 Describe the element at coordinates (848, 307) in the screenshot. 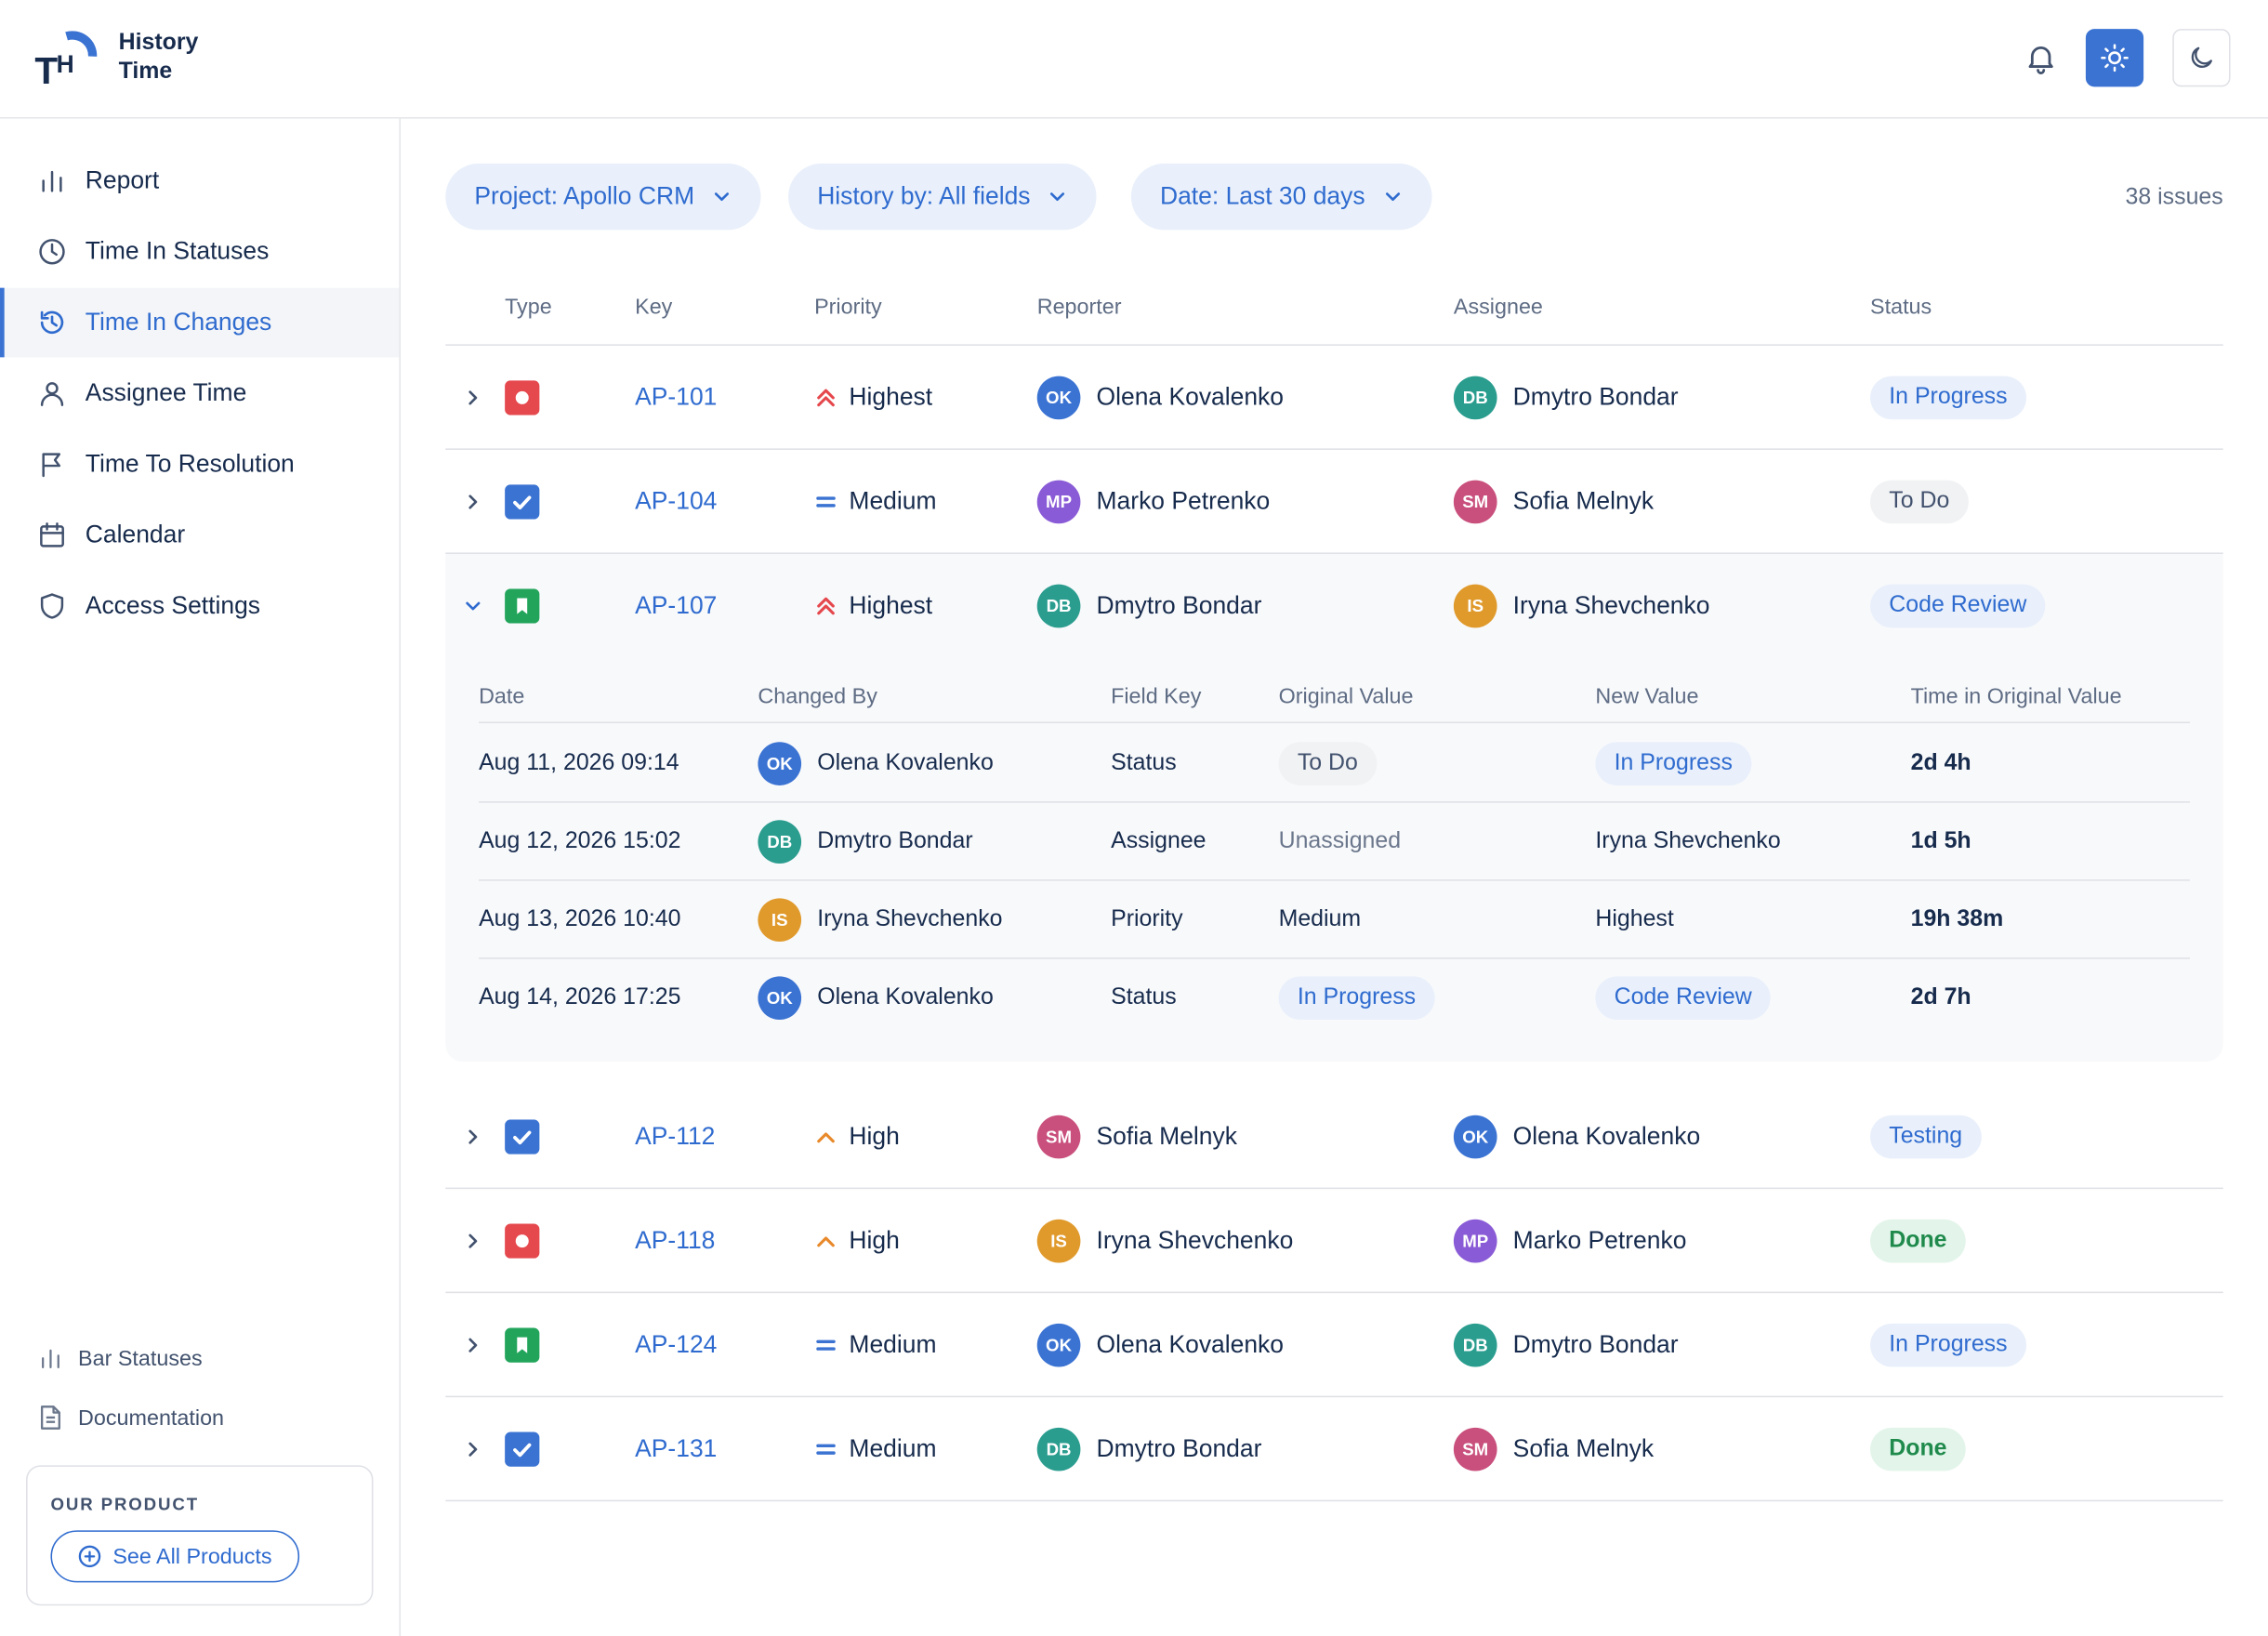

I see `column-header-priority: Priority` at that location.